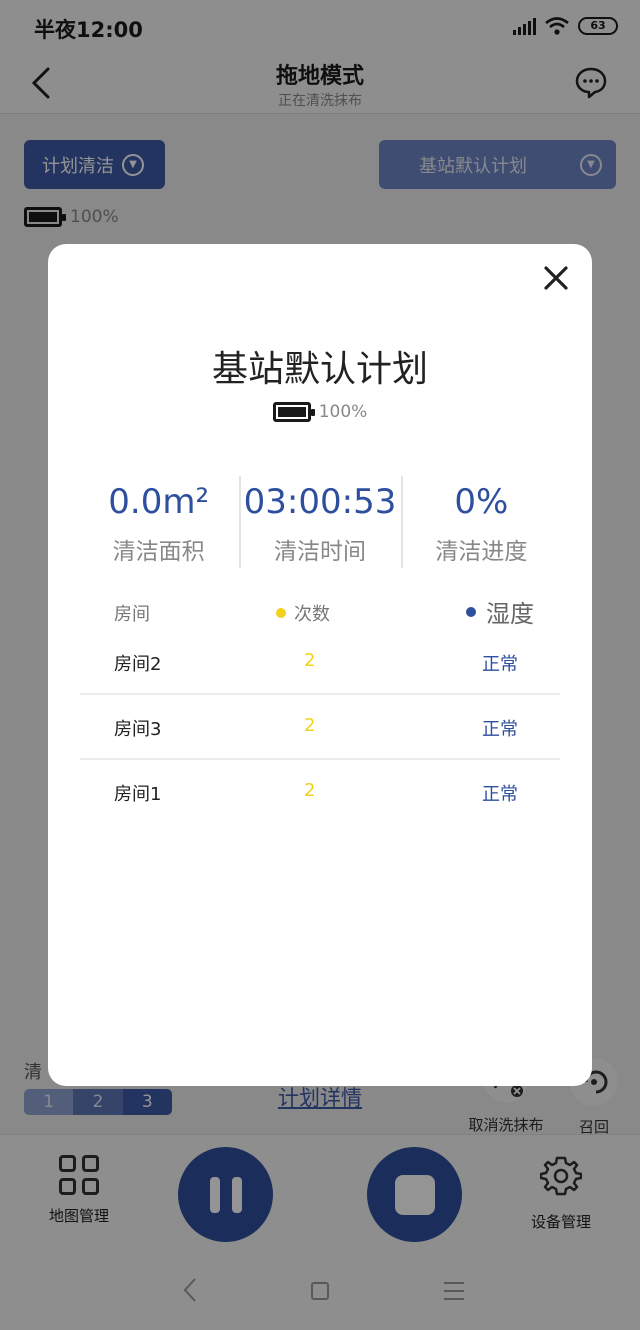 This screenshot has width=640, height=1330. I want to click on battery-icon, so click(293, 412).